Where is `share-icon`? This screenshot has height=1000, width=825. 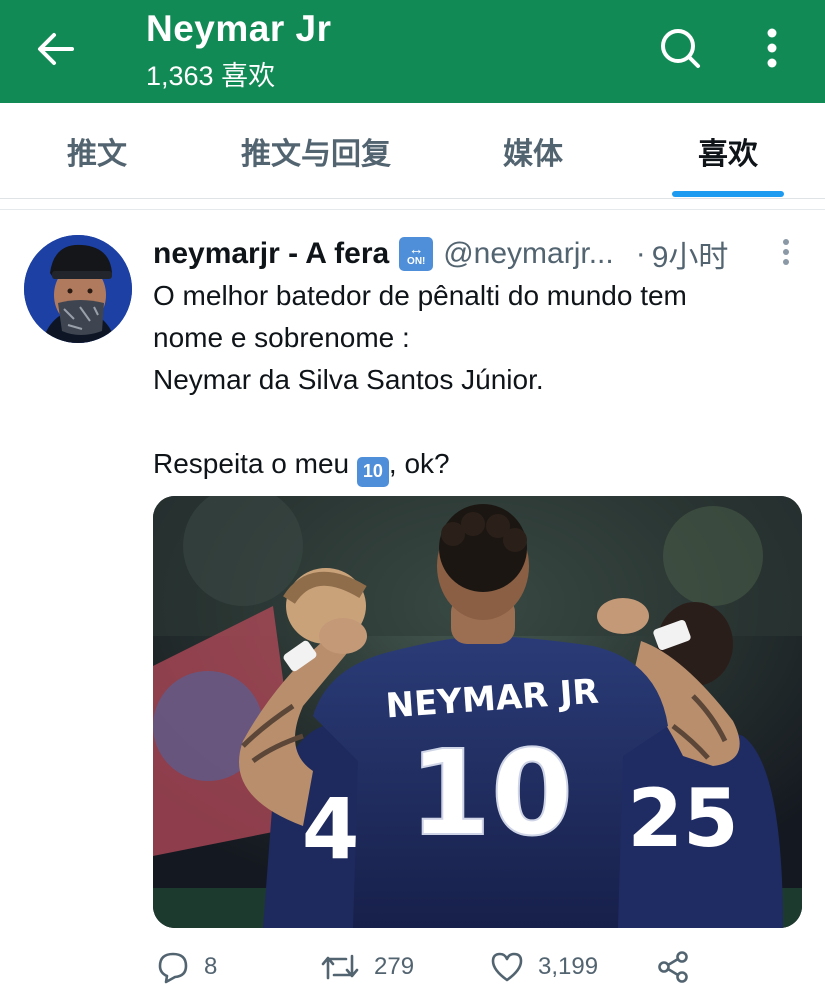
share-icon is located at coordinates (673, 967).